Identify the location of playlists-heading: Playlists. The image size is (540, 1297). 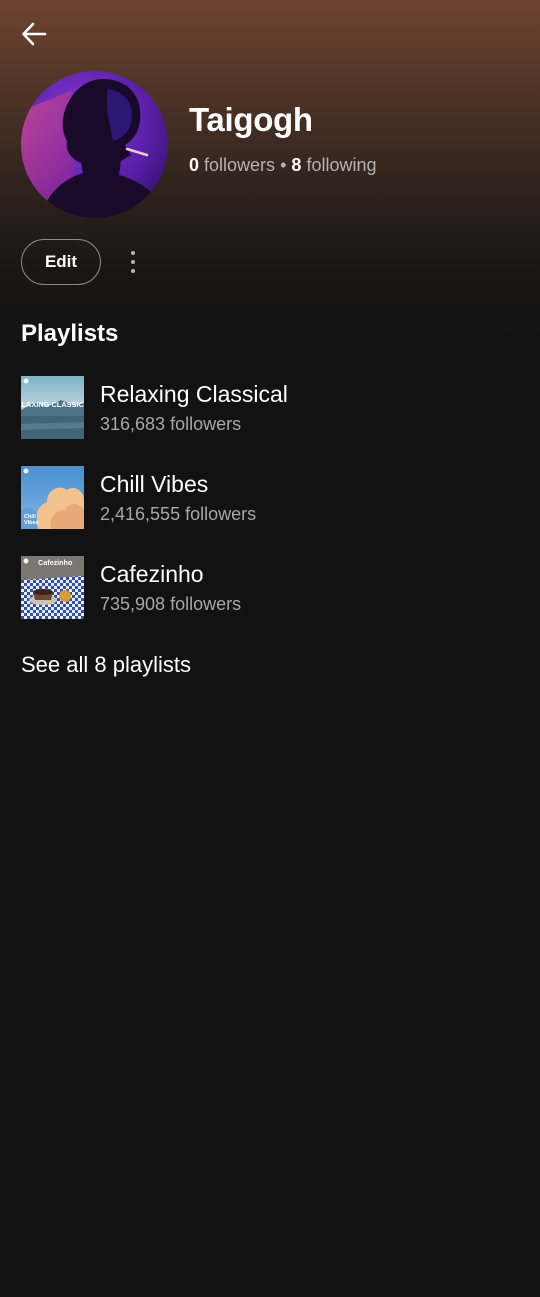
(70, 333).